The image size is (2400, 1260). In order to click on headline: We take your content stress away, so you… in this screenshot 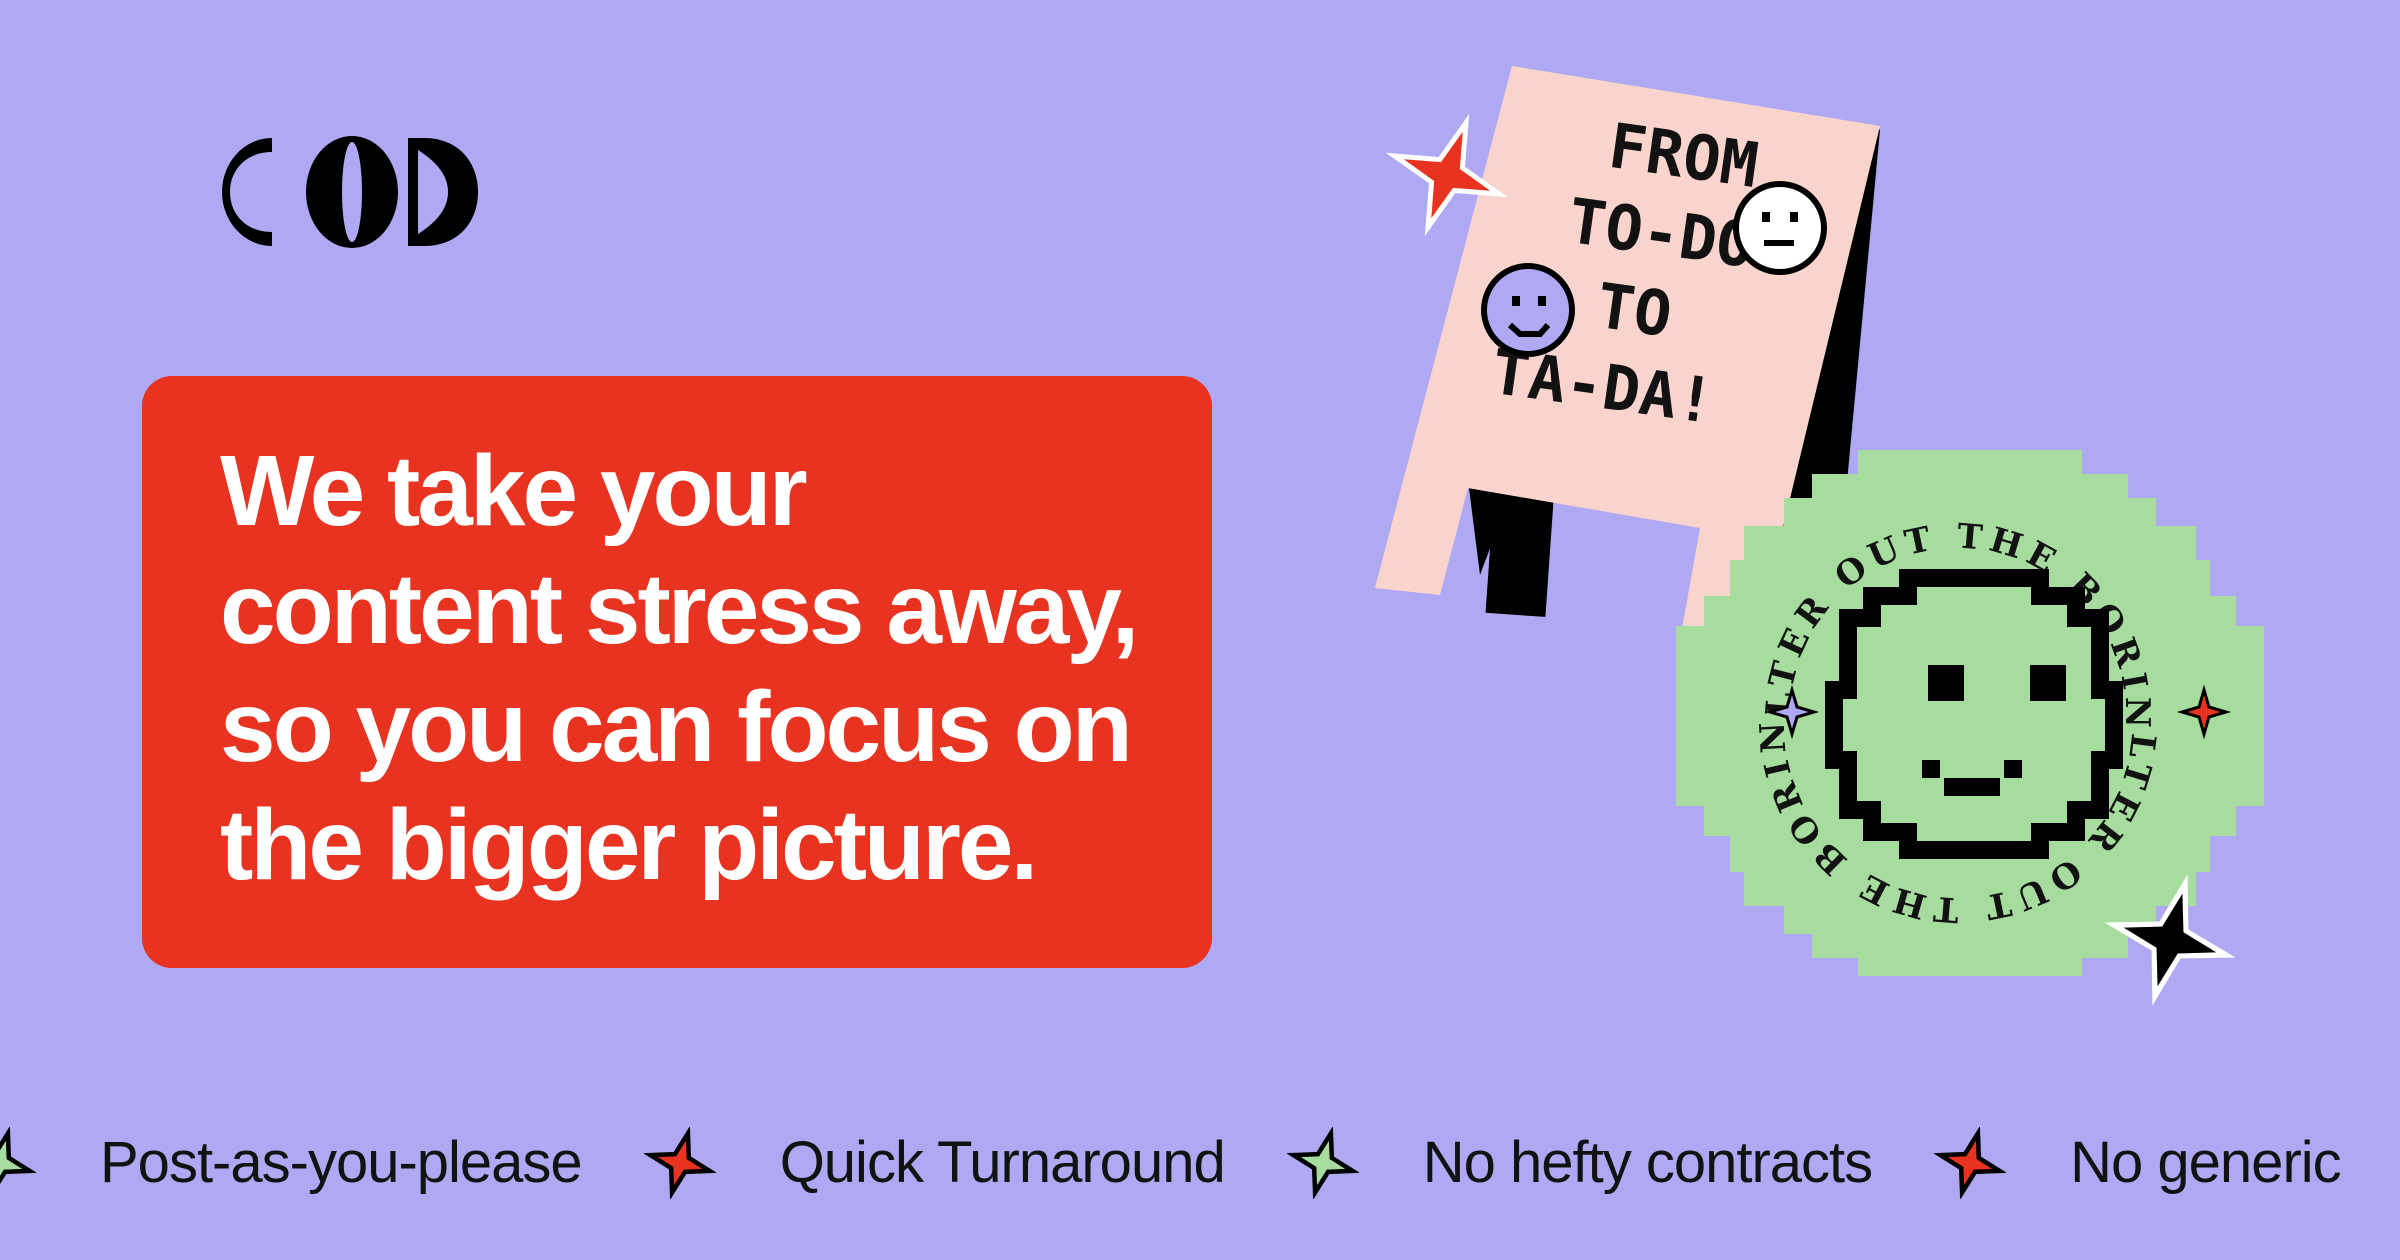, I will do `click(679, 668)`.